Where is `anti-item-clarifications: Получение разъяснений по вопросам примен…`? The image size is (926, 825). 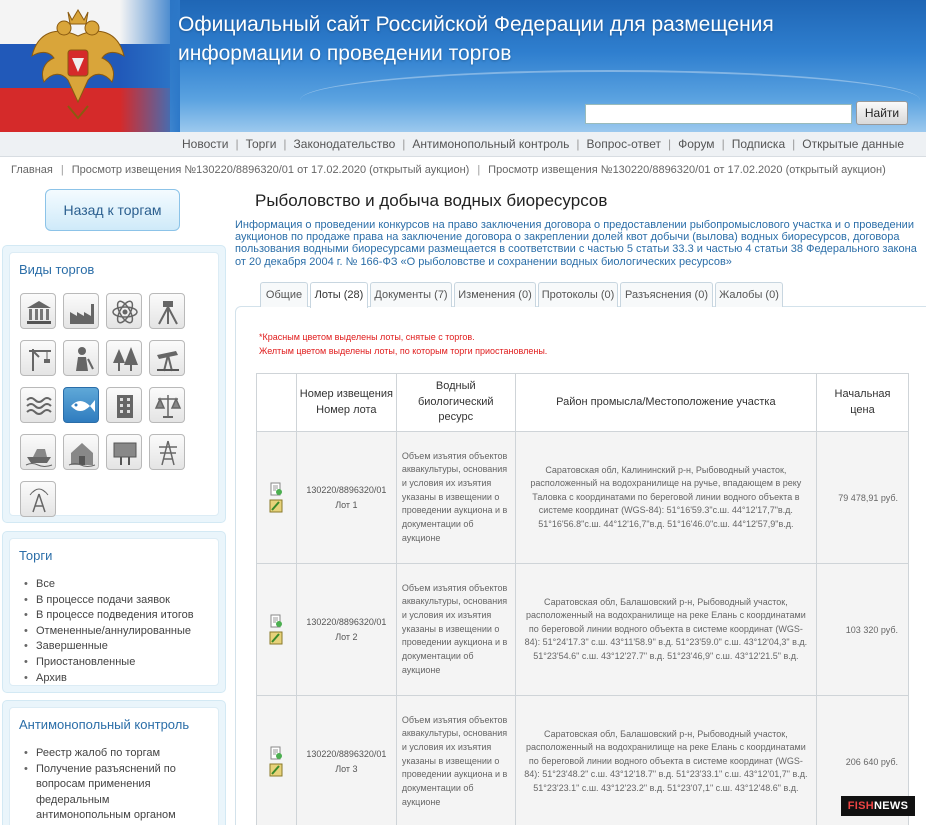 anti-item-clarifications: Получение разъяснений по вопросам примен… is located at coordinates (104, 793).